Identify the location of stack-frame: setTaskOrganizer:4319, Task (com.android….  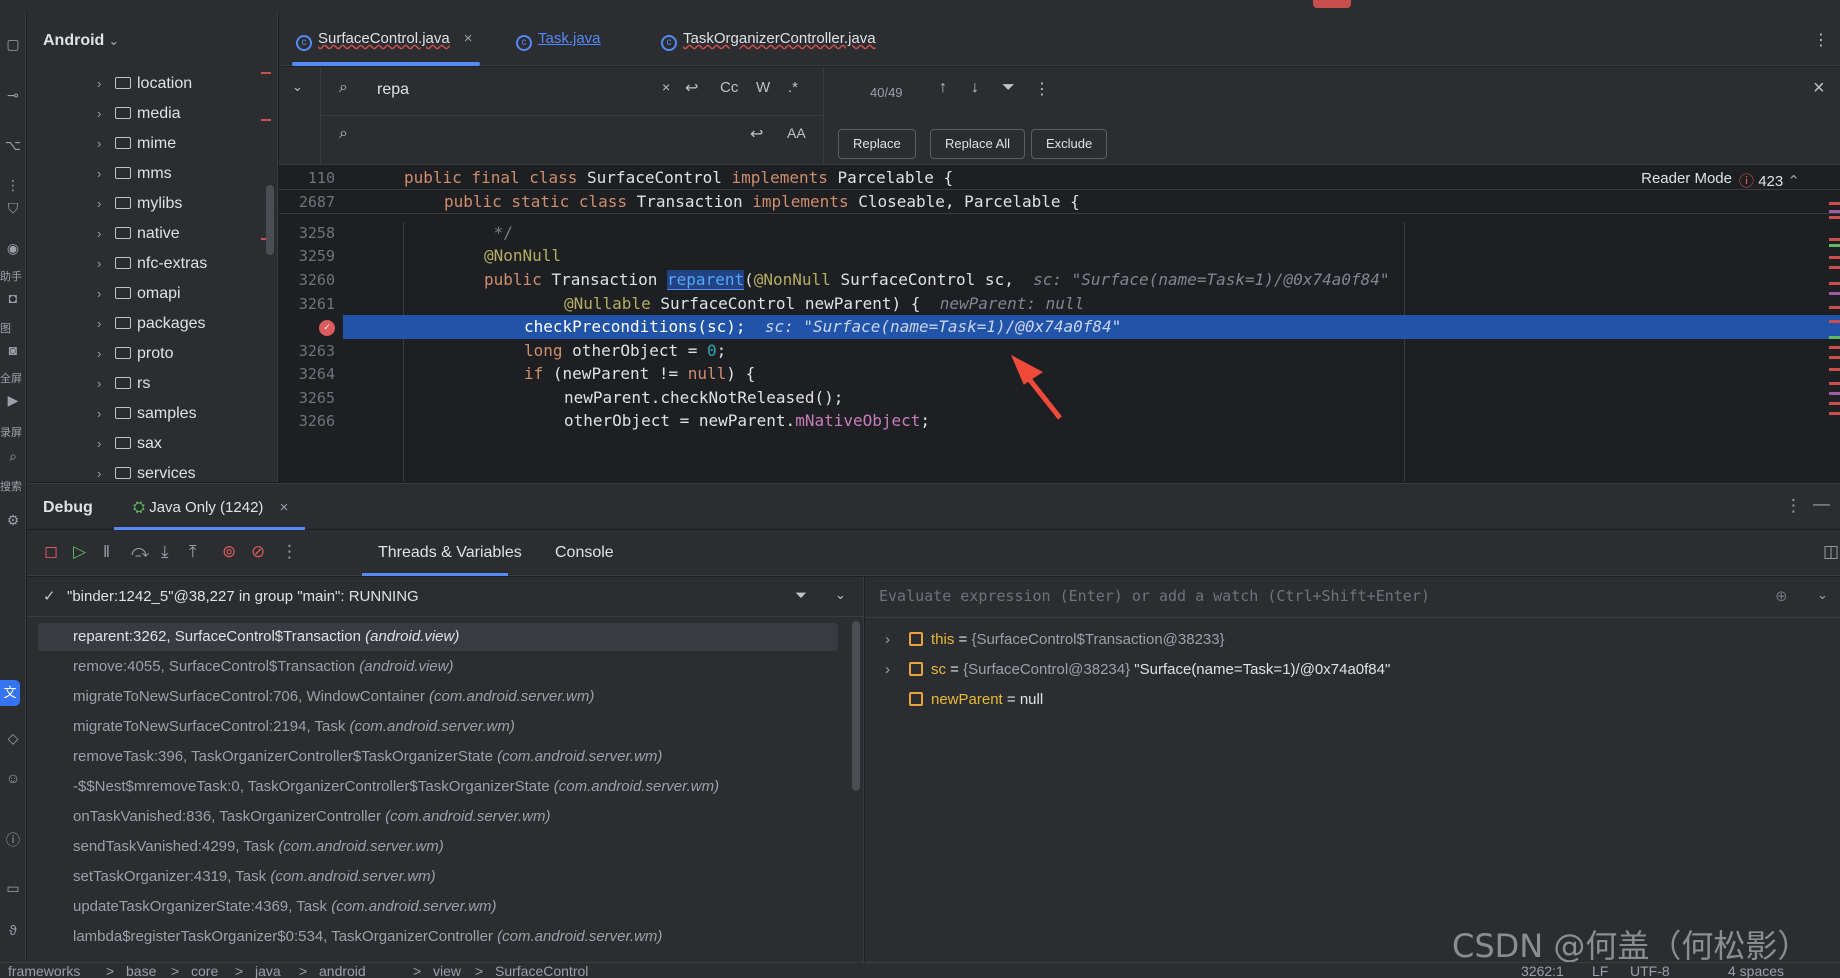
(254, 877).